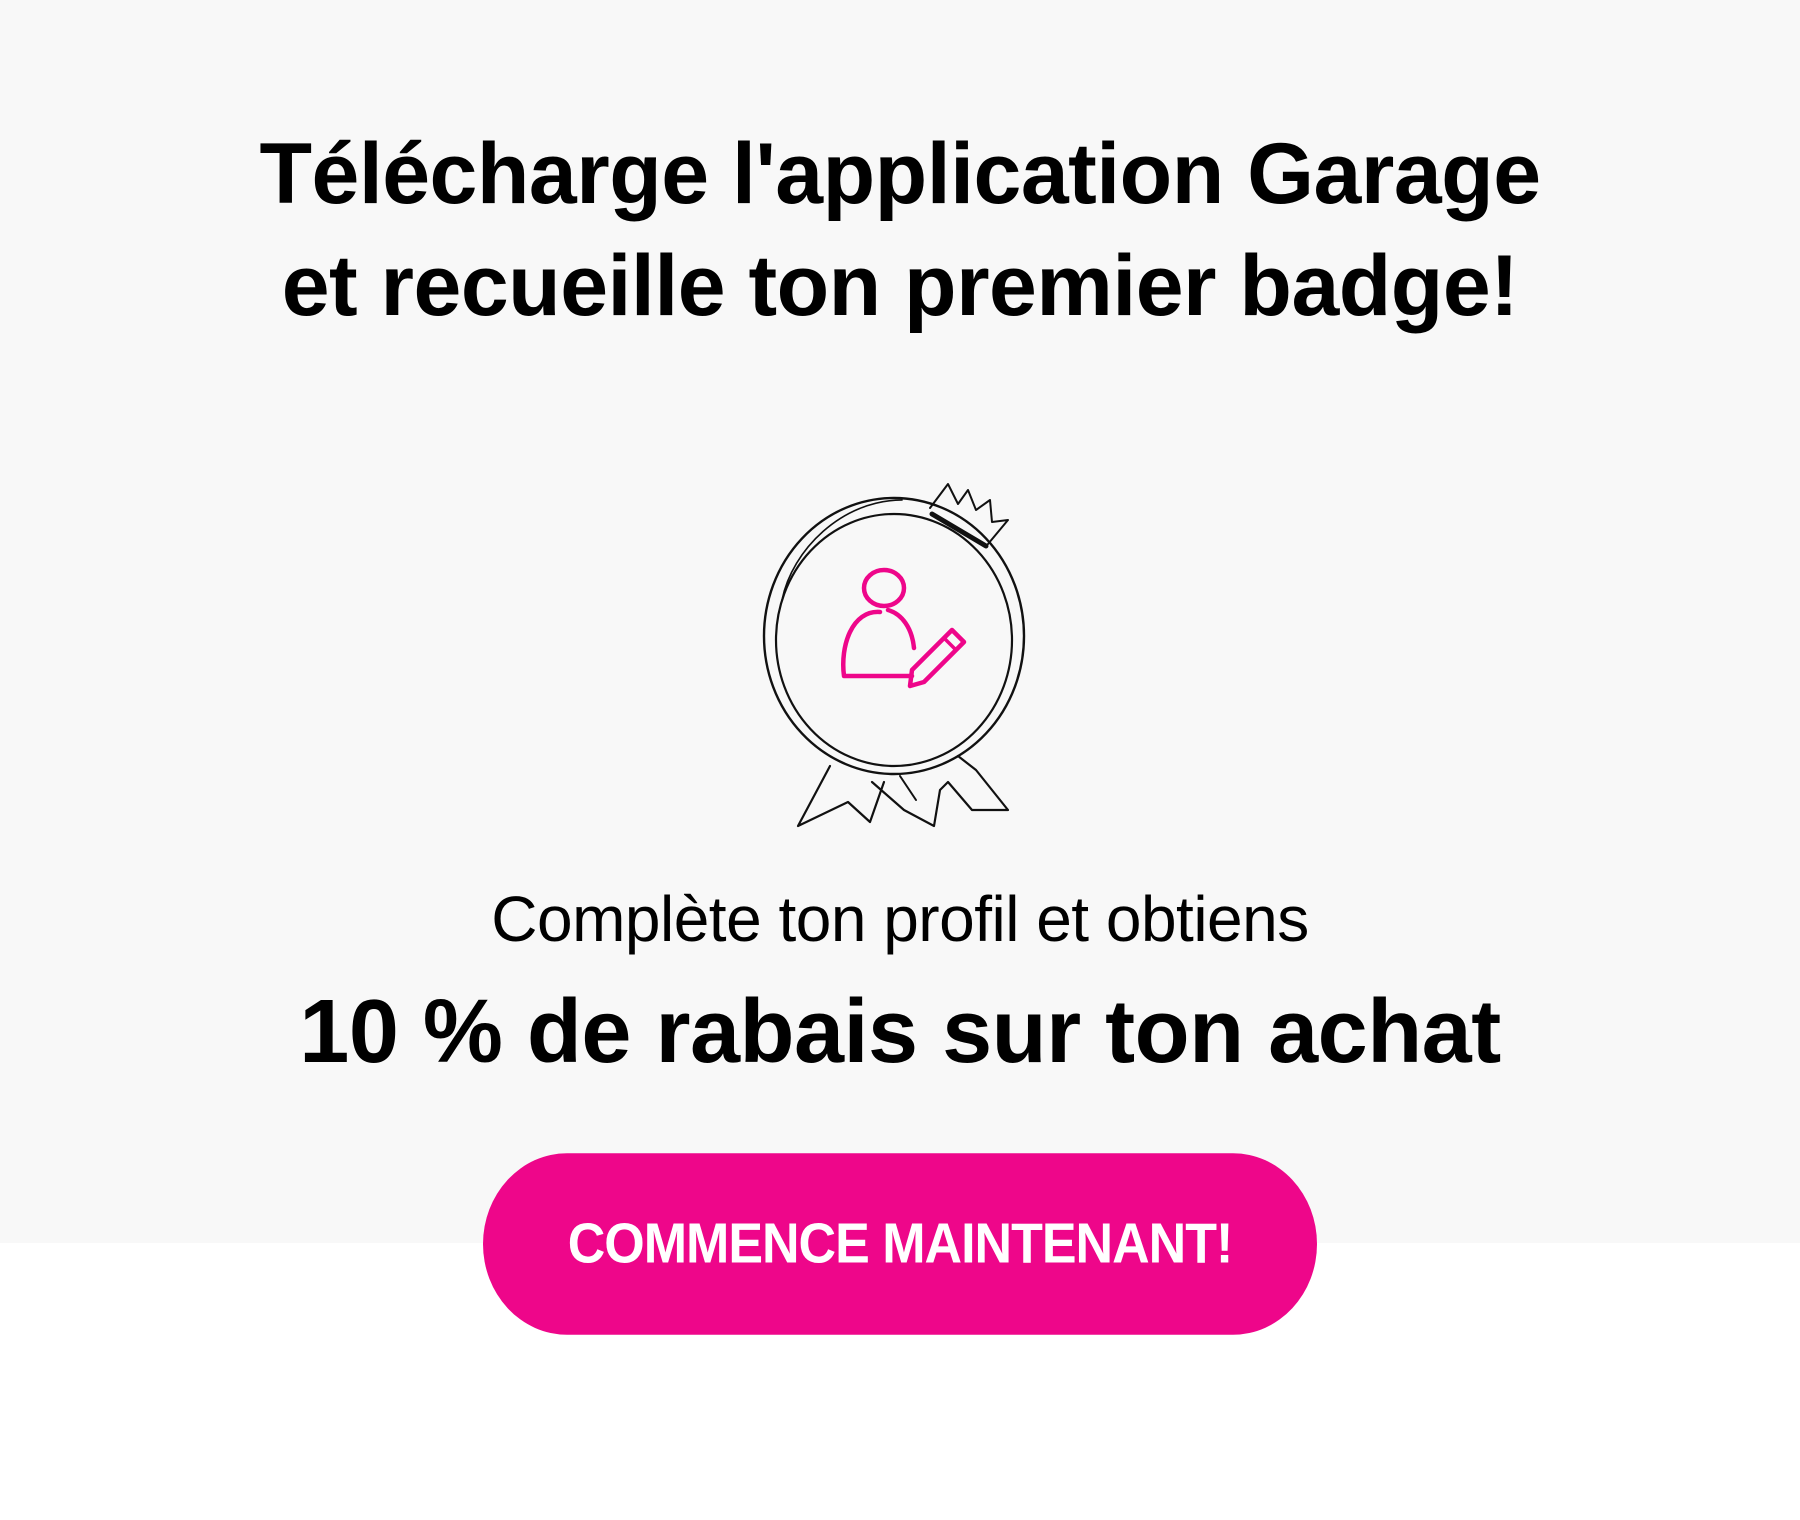 The image size is (1800, 1520). What do you see at coordinates (894, 655) in the screenshot?
I see `profile-badge-icon` at bounding box center [894, 655].